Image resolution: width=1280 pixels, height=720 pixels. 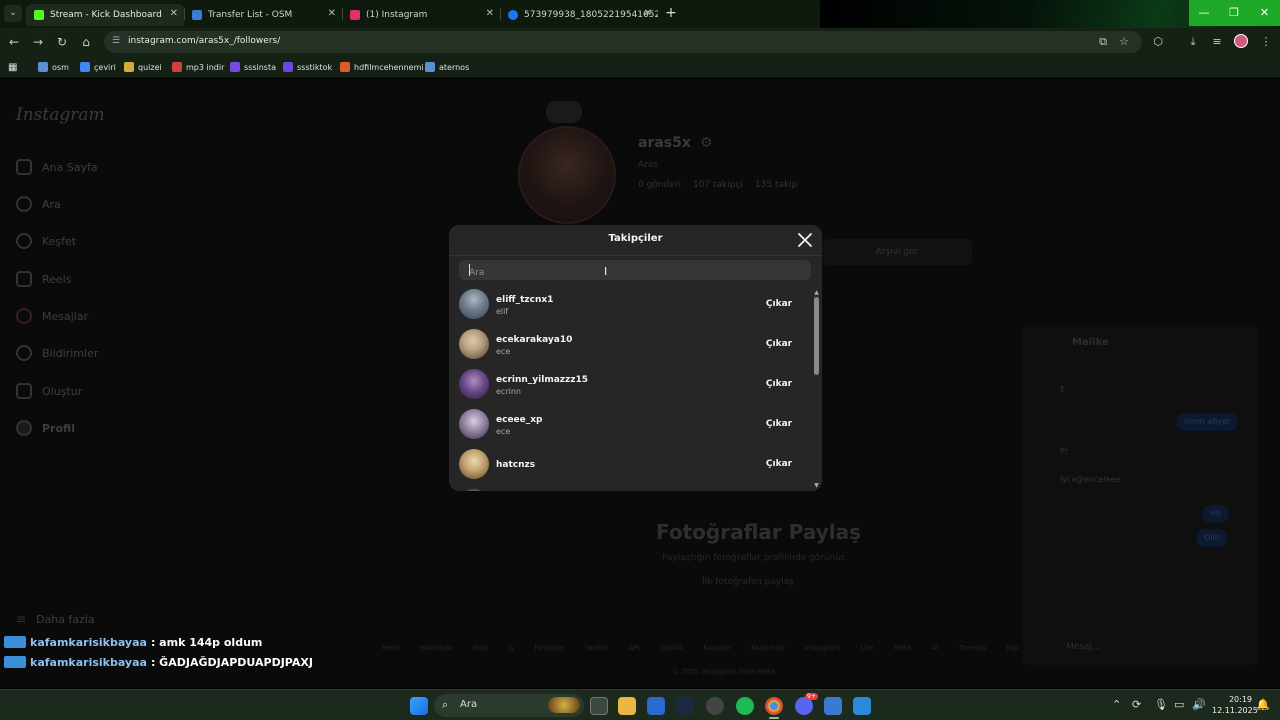 What do you see at coordinates (13, 13) in the screenshot?
I see `tab-search-button: ⌄` at bounding box center [13, 13].